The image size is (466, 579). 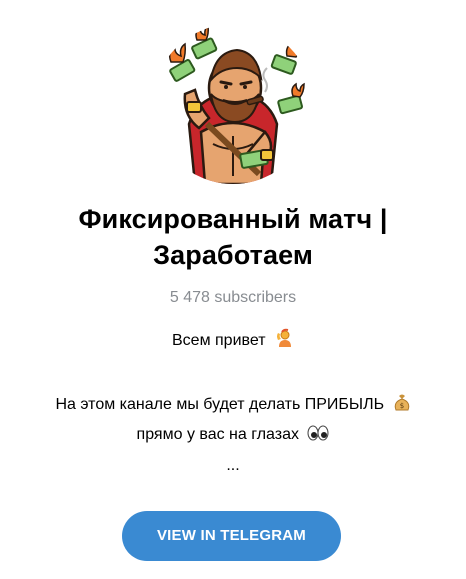 I want to click on channel-avatar, so click(x=233, y=104).